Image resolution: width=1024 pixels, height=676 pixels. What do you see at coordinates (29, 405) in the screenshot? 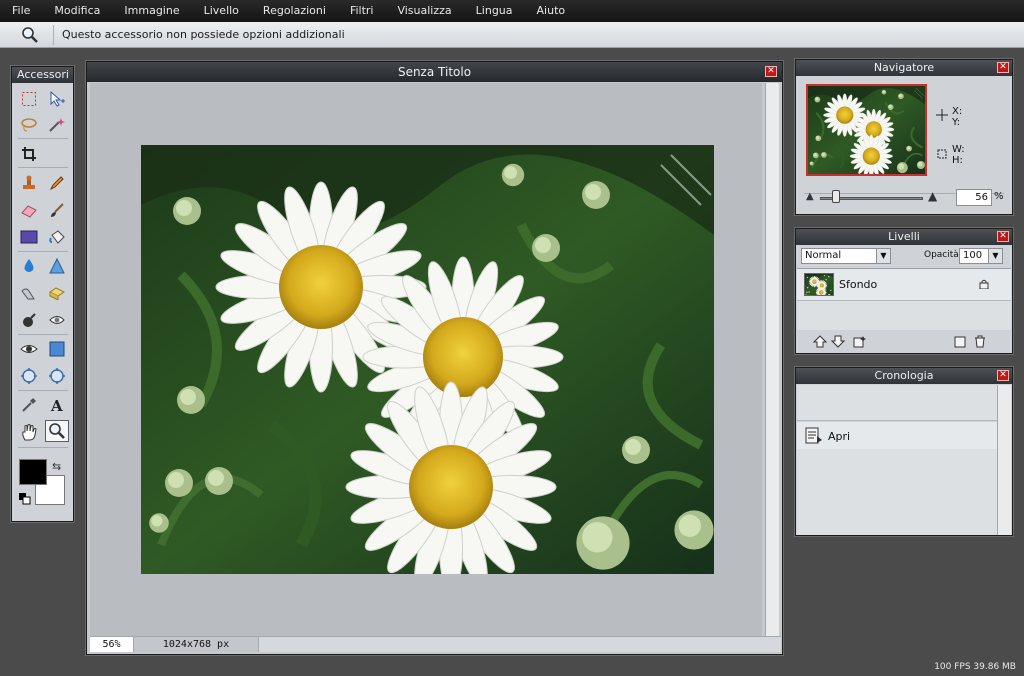
I see `eyedropper-icon` at bounding box center [29, 405].